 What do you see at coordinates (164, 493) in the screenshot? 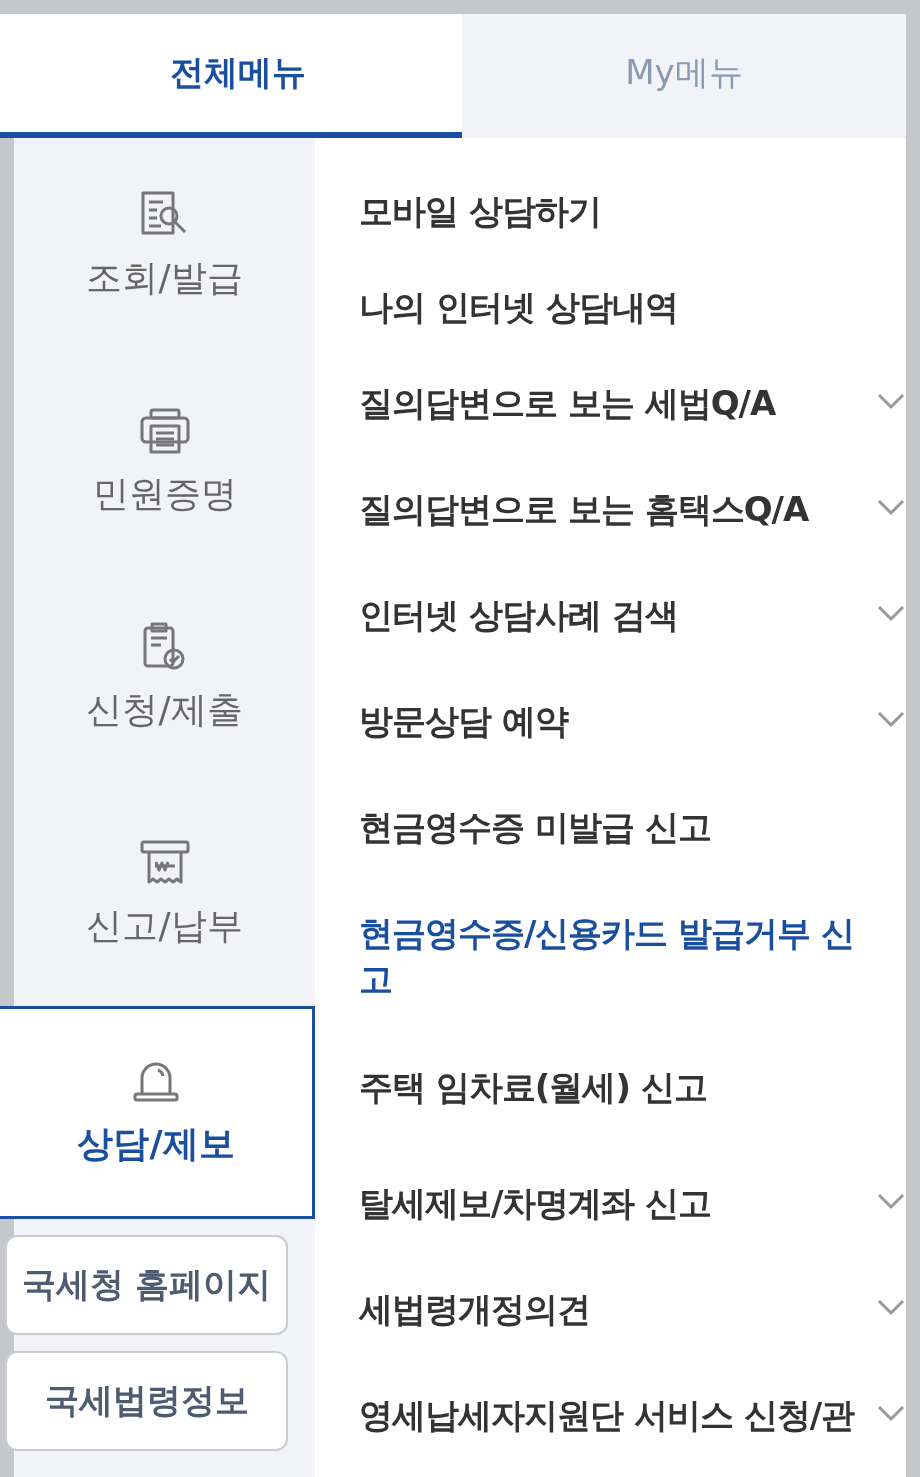
I see `category-label: 민원증명` at bounding box center [164, 493].